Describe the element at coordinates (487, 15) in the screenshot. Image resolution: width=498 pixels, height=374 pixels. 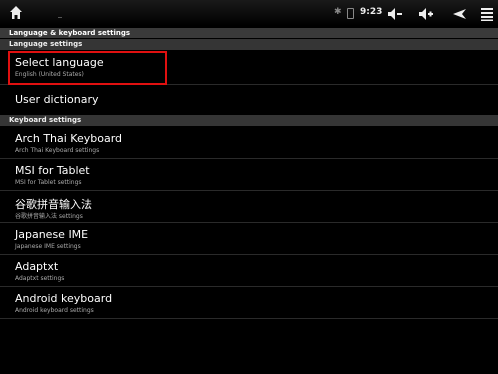
I see `menu-icon` at that location.